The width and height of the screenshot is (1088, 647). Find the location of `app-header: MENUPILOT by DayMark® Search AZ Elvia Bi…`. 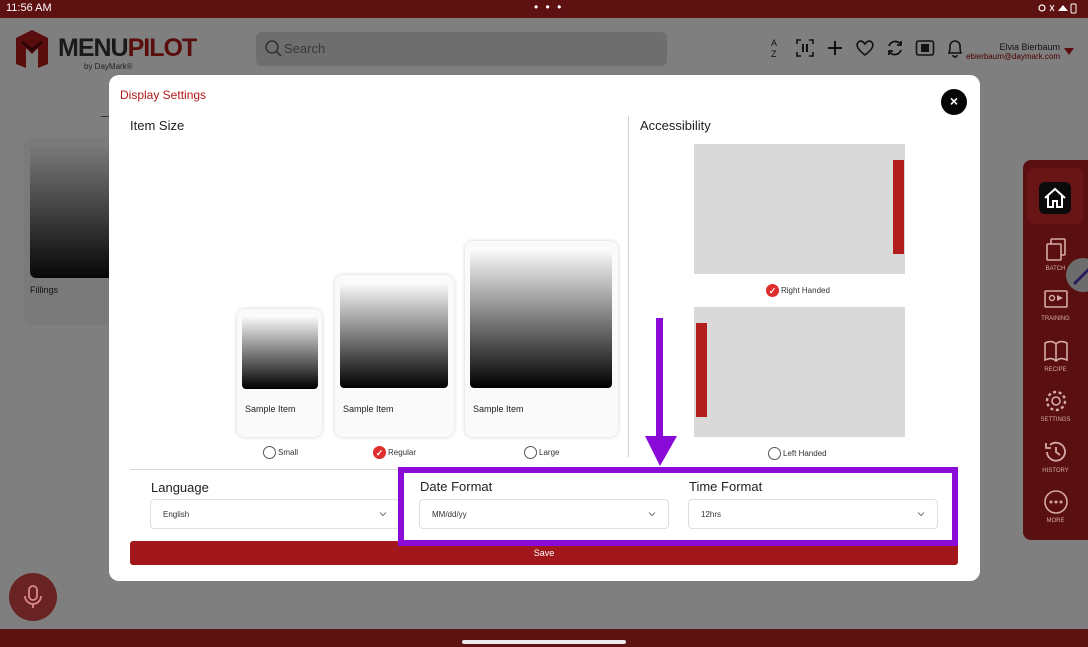

app-header: MENUPILOT by DayMark® Search AZ Elvia Bi… is located at coordinates (544, 49).